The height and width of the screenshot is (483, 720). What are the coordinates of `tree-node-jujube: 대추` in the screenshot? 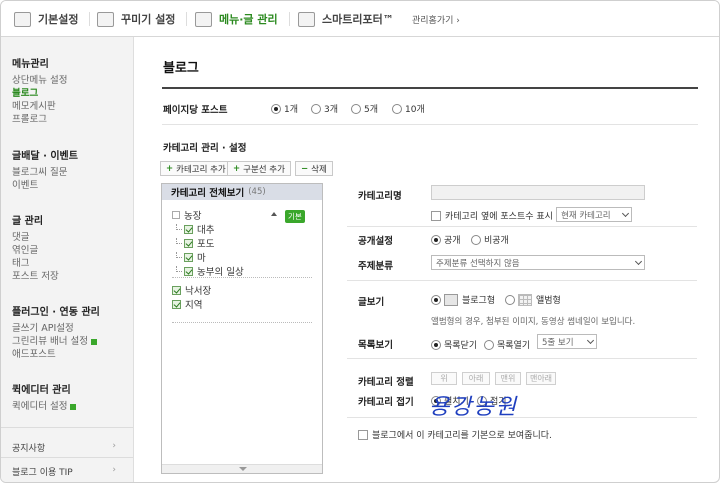 It's located at (195, 229).